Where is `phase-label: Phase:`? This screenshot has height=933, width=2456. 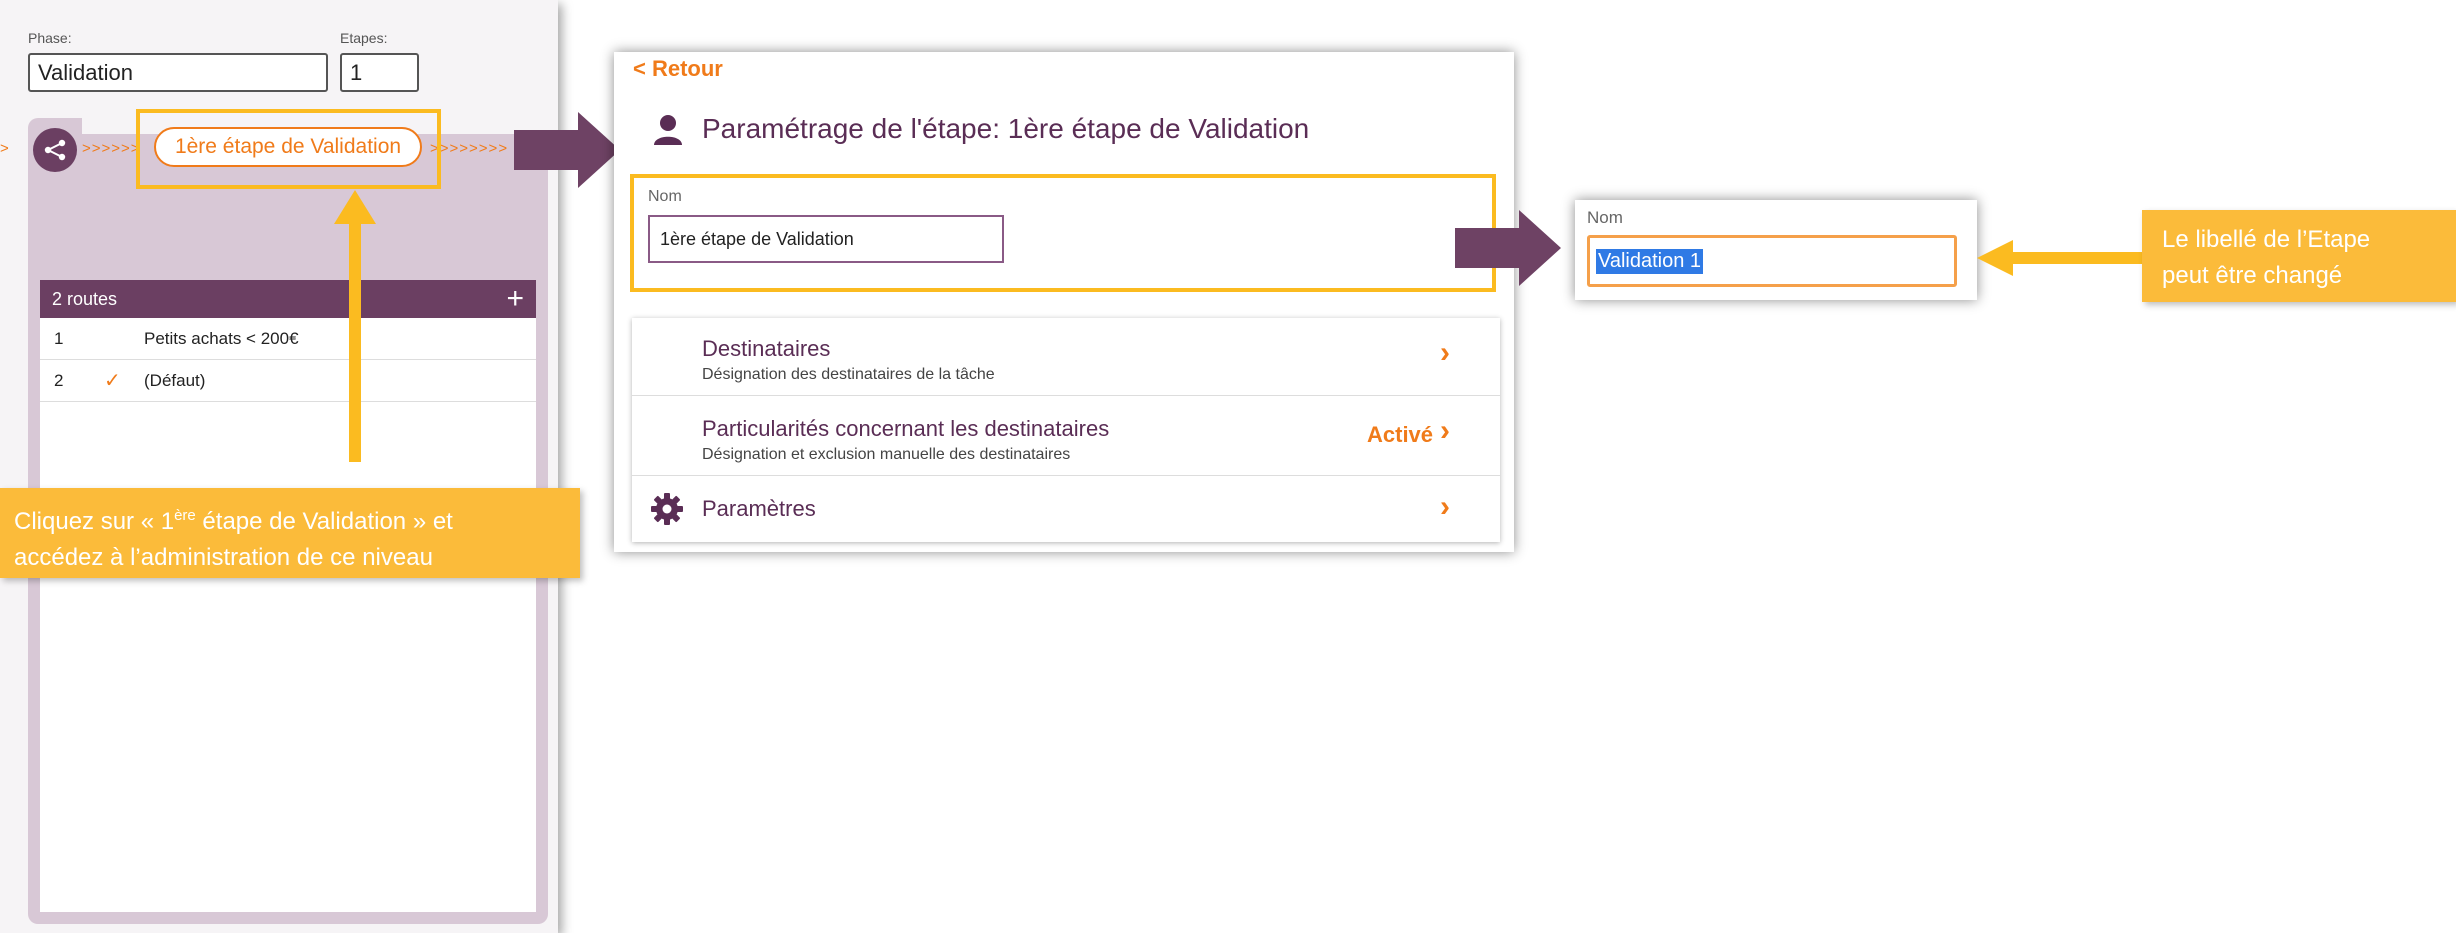 phase-label: Phase: is located at coordinates (50, 38).